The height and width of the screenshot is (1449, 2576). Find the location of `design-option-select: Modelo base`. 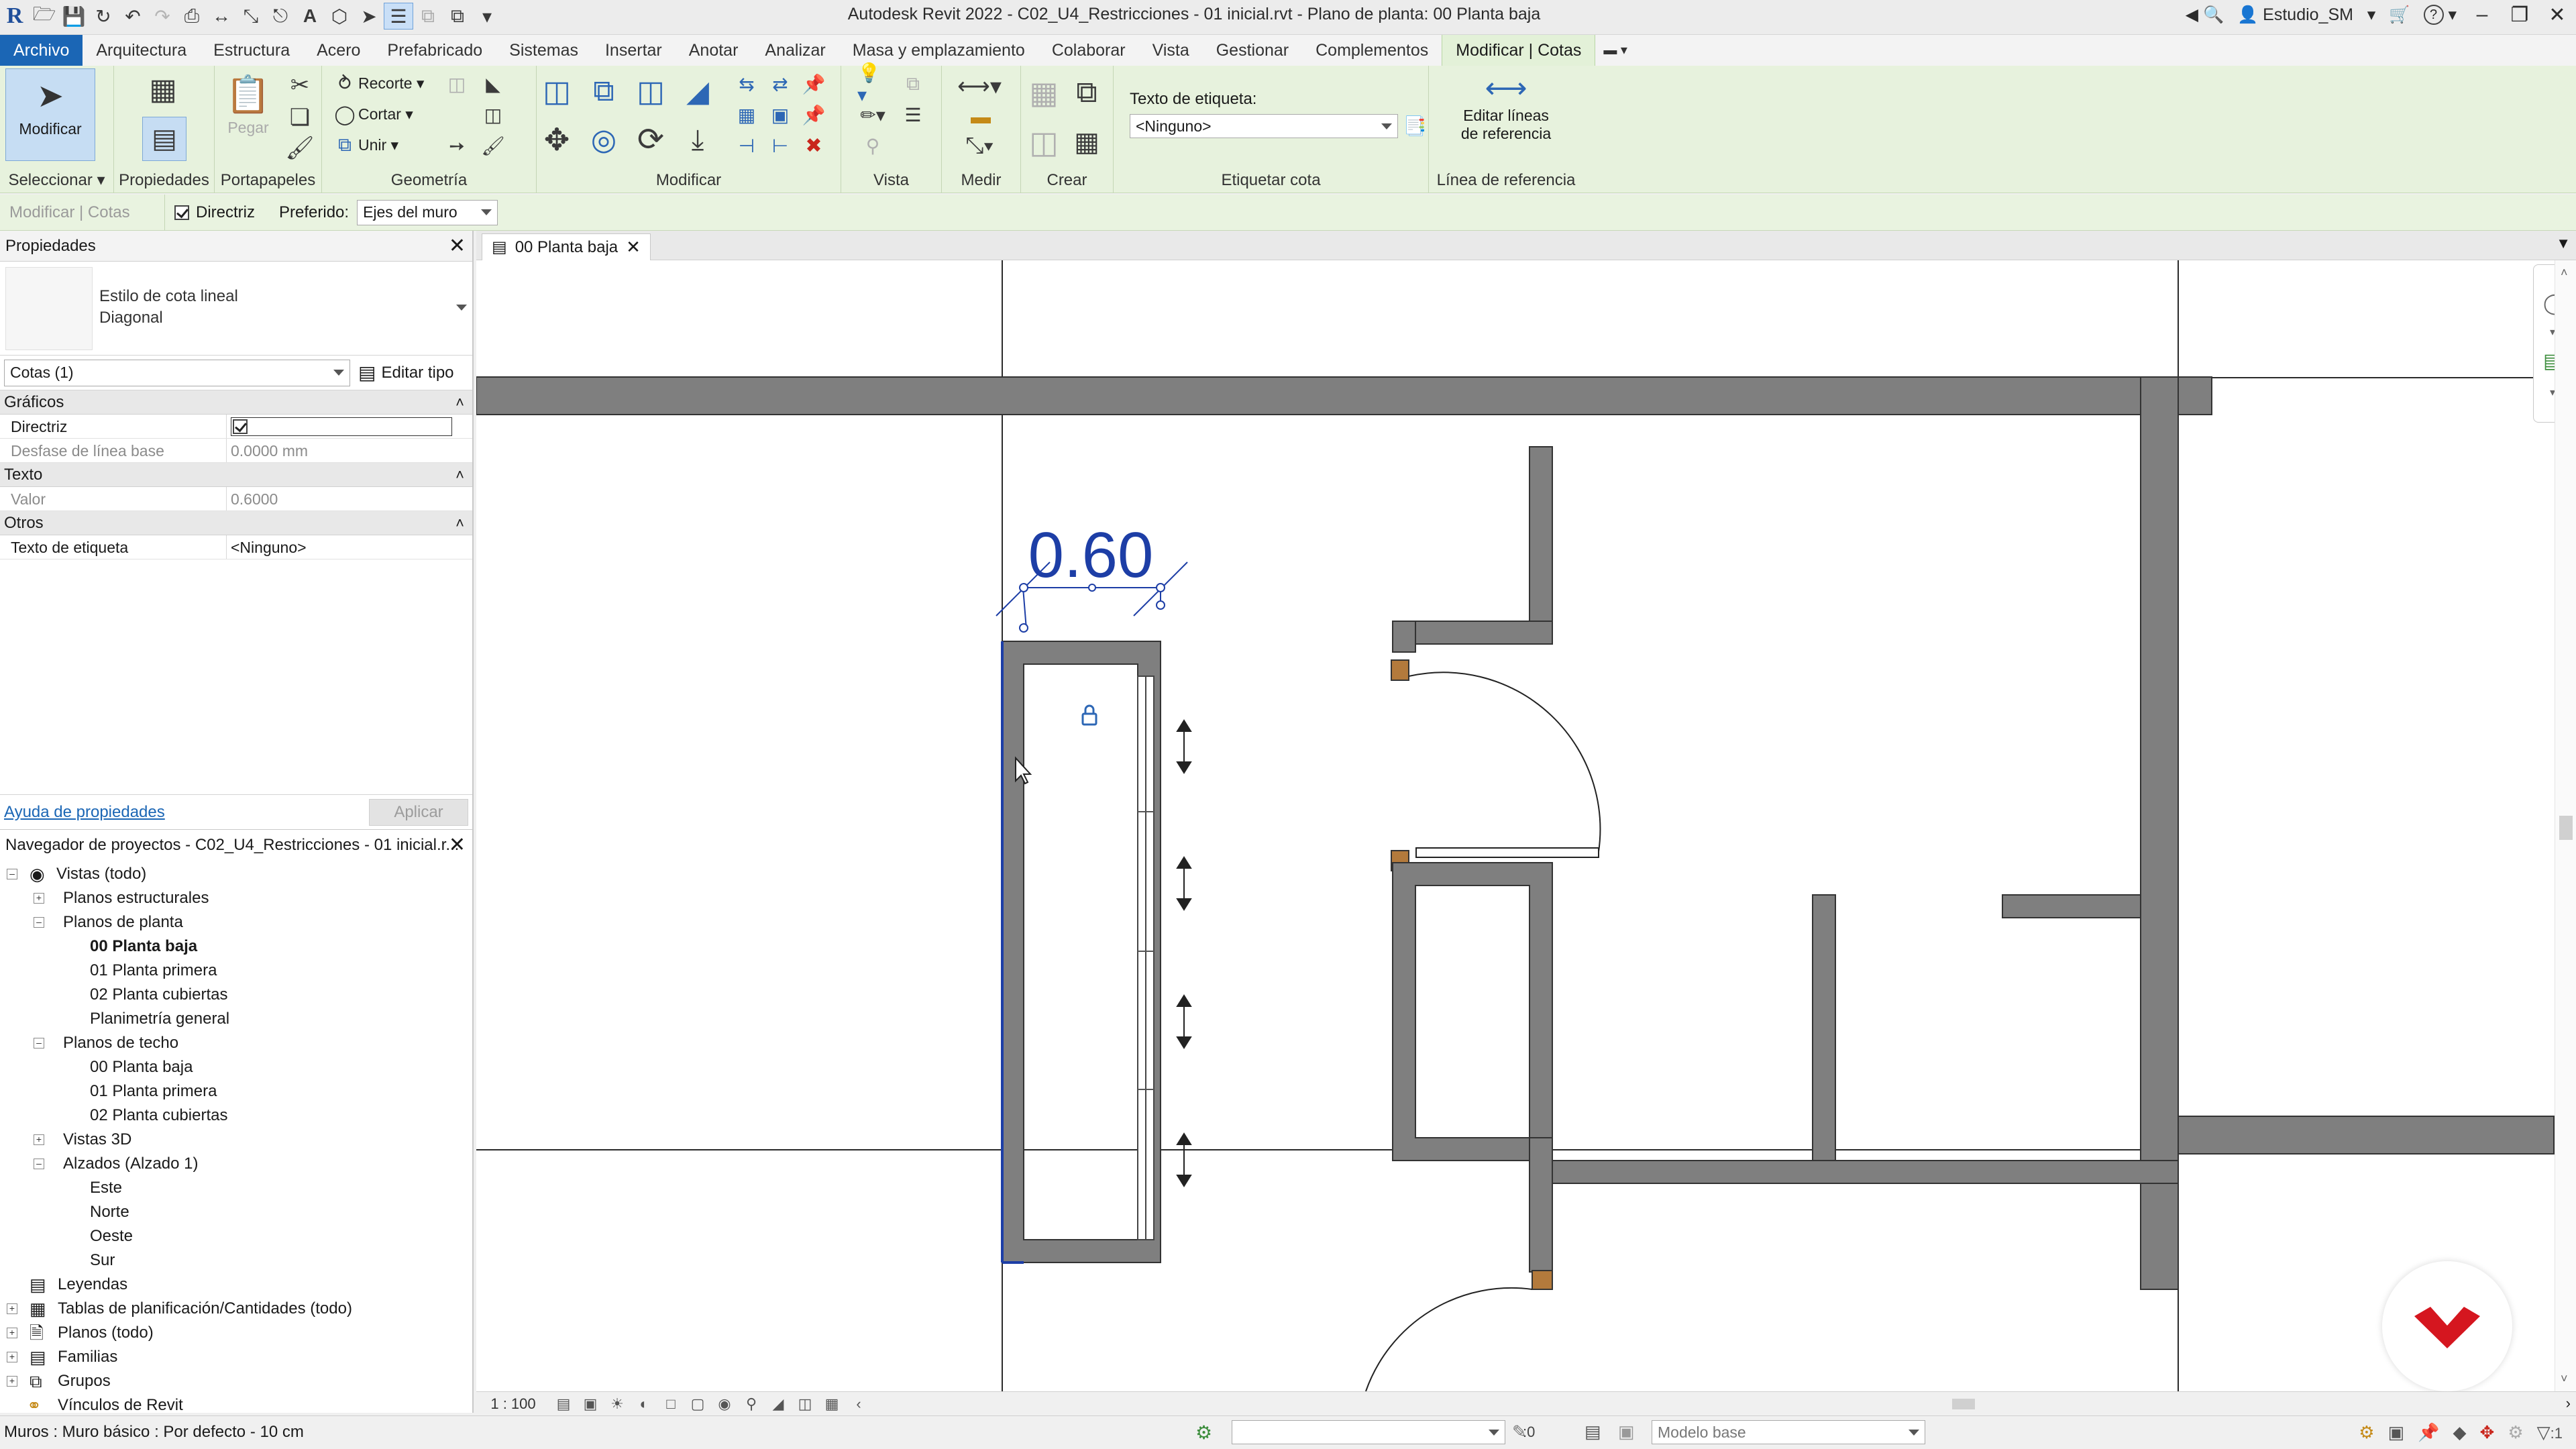

design-option-select: Modelo base is located at coordinates (1788, 1432).